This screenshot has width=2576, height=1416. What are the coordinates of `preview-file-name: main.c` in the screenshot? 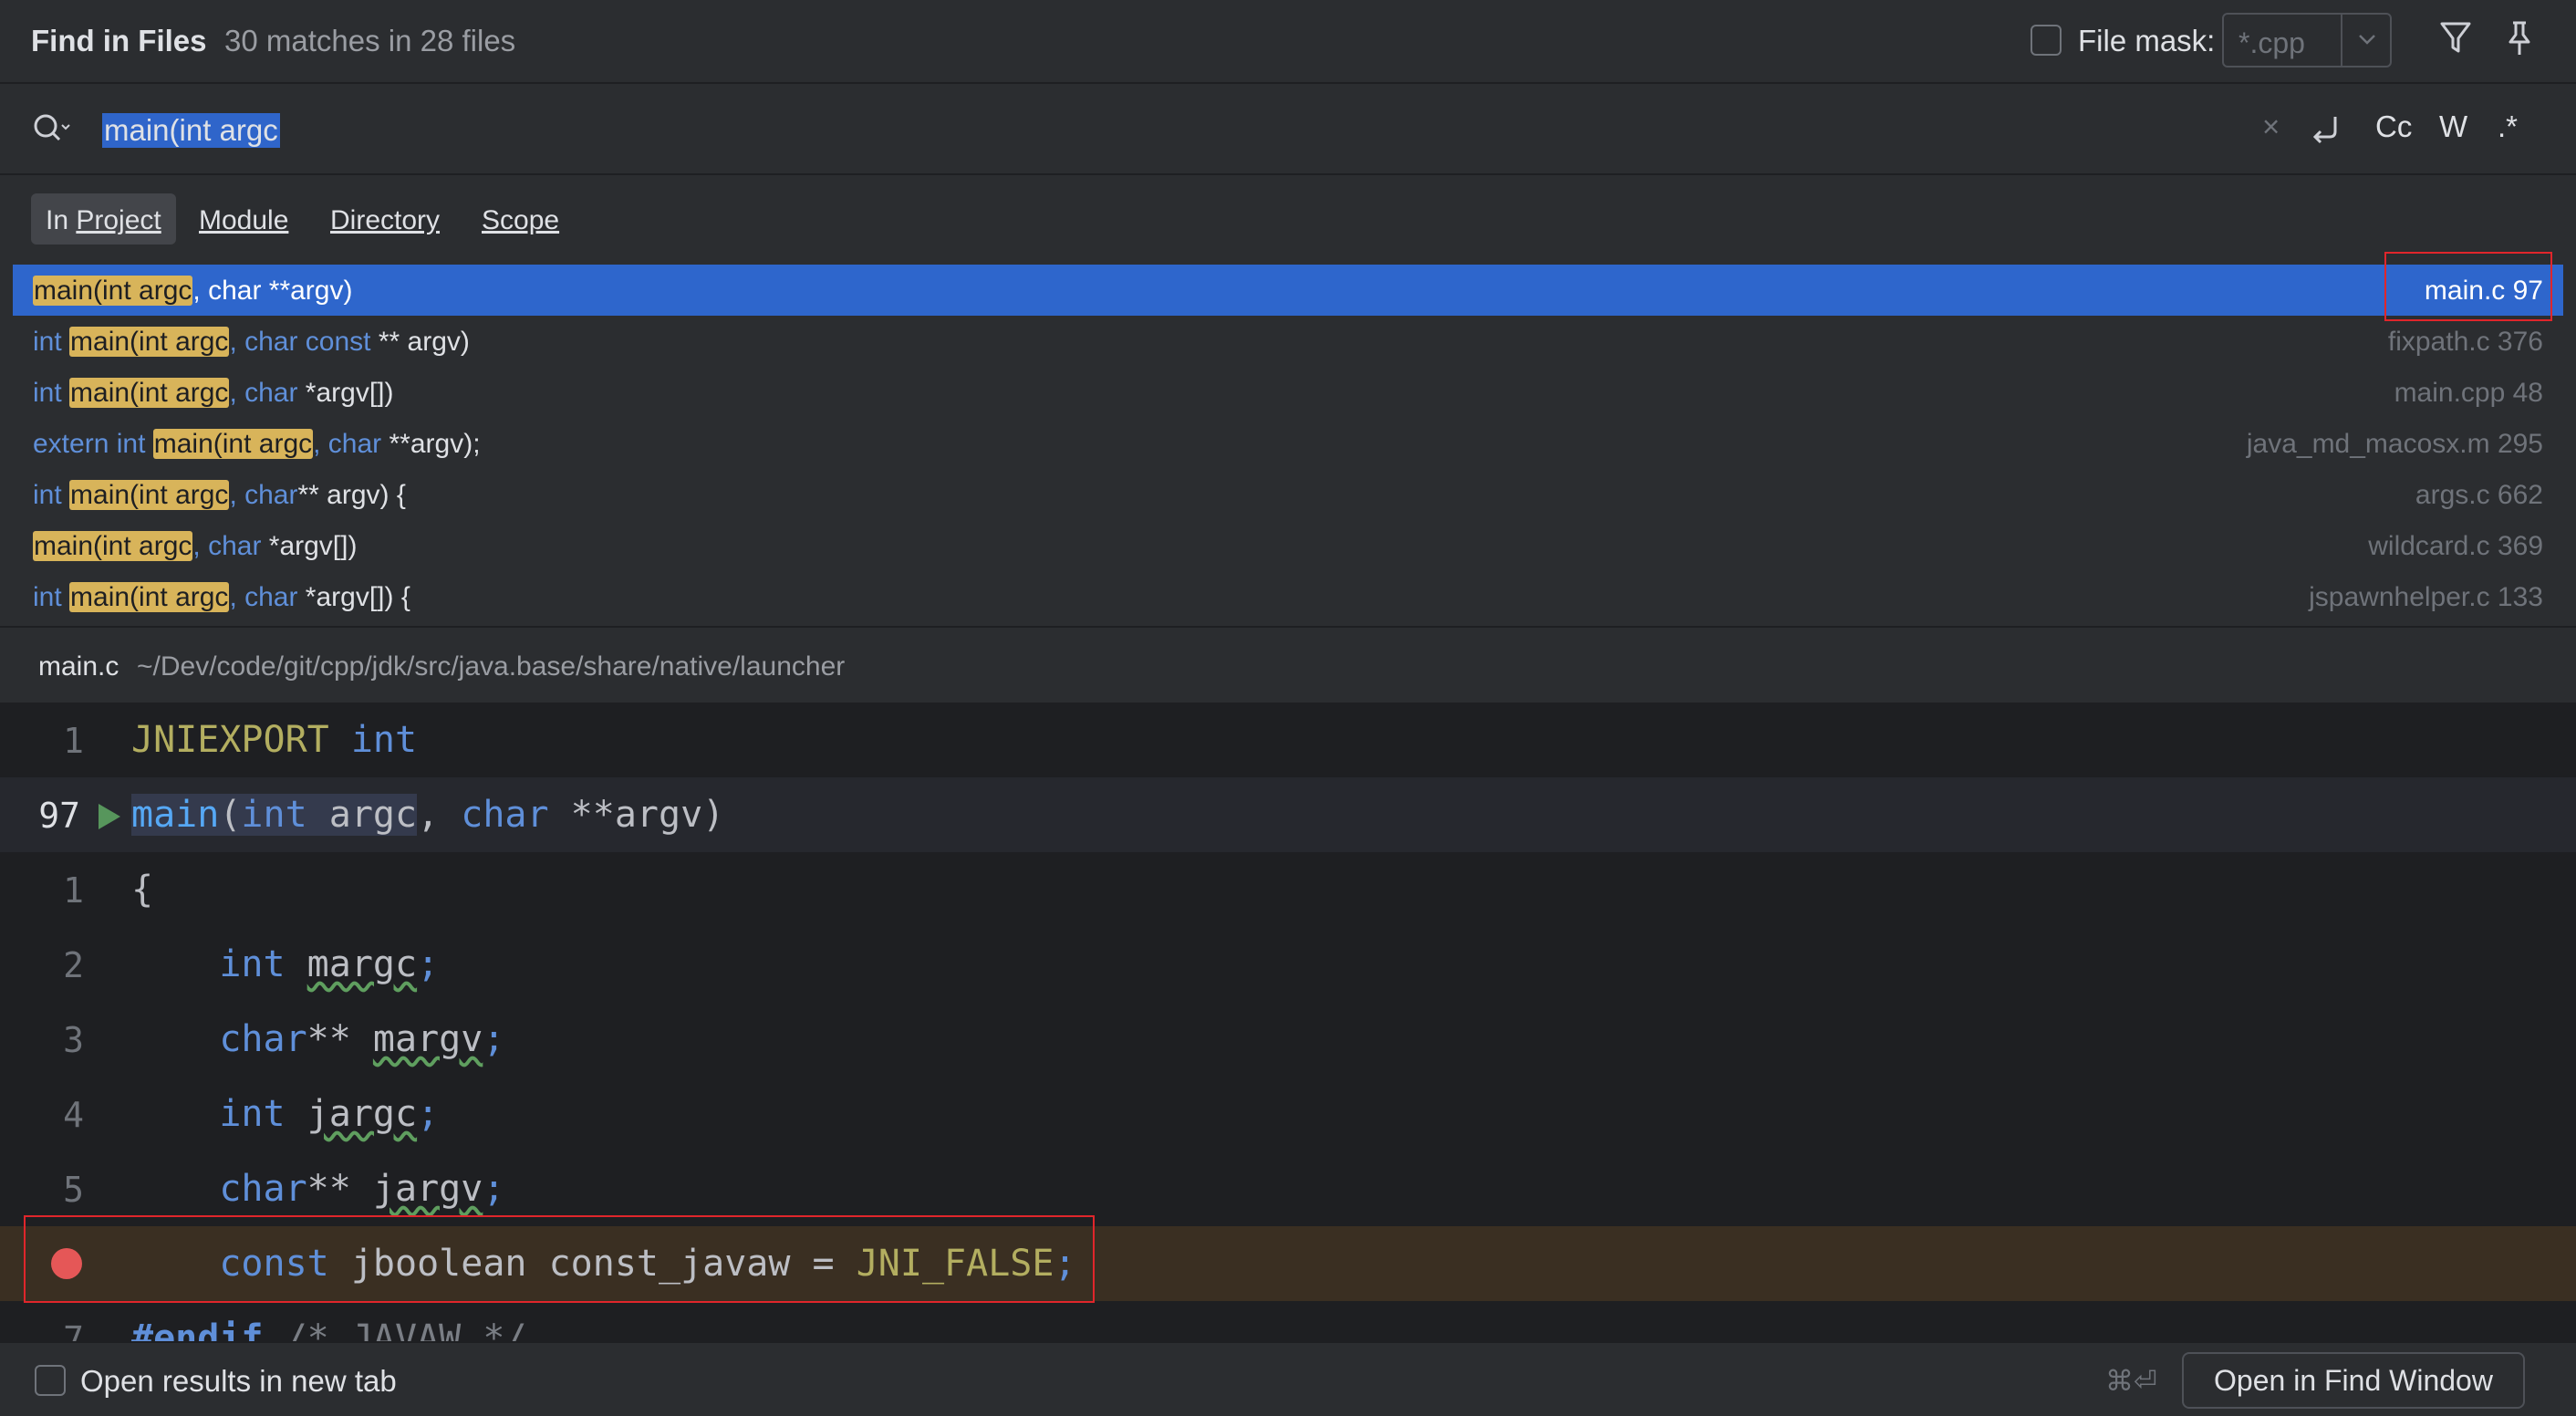 It's located at (78, 666).